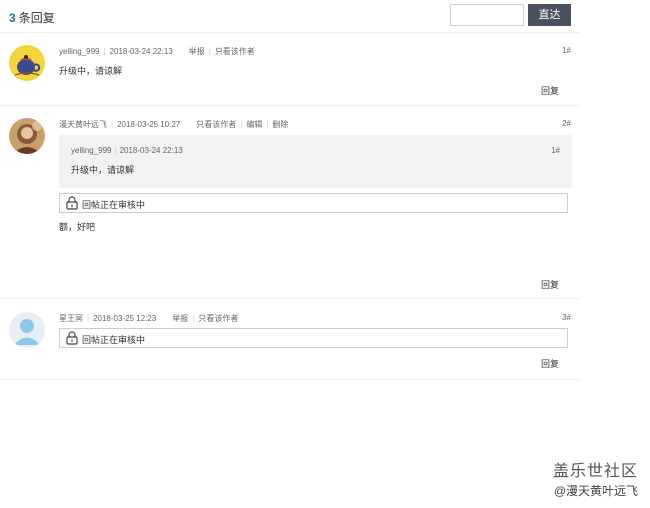 The image size is (650, 508). I want to click on reply-count-number: 3, so click(12, 18).